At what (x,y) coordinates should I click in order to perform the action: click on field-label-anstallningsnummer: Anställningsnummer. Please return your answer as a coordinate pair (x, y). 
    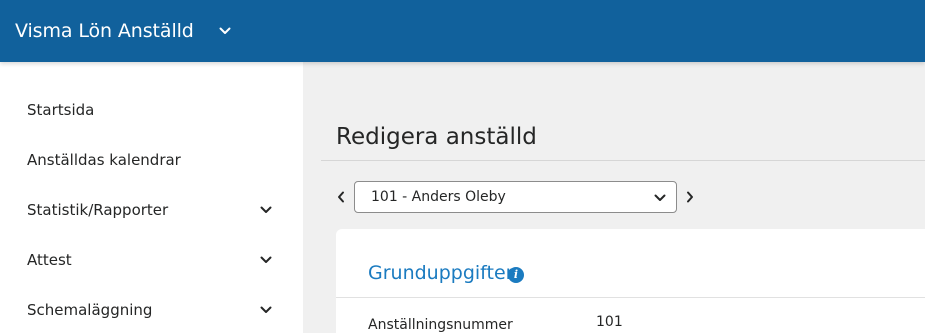
    Looking at the image, I should click on (440, 325).